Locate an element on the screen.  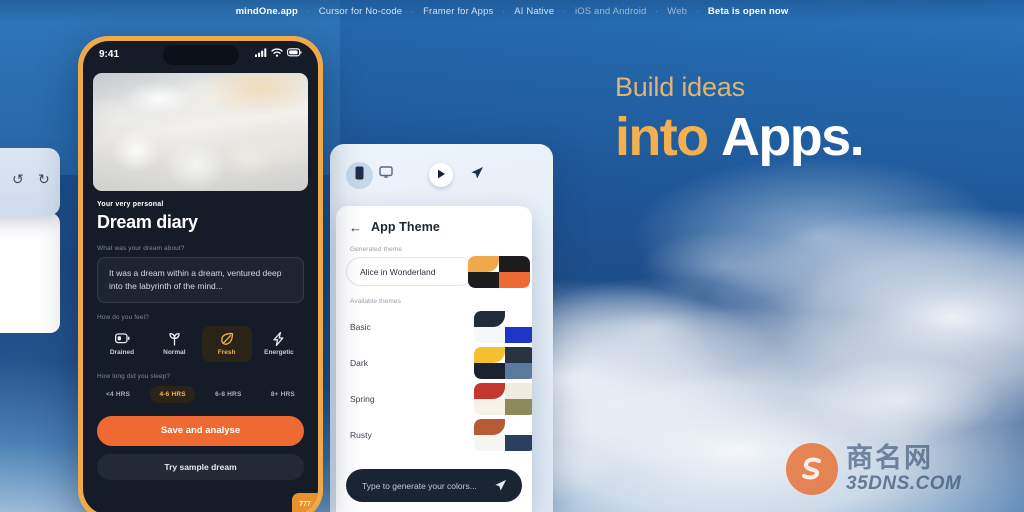
feel-question-label: How do you feel? is located at coordinates (123, 317).